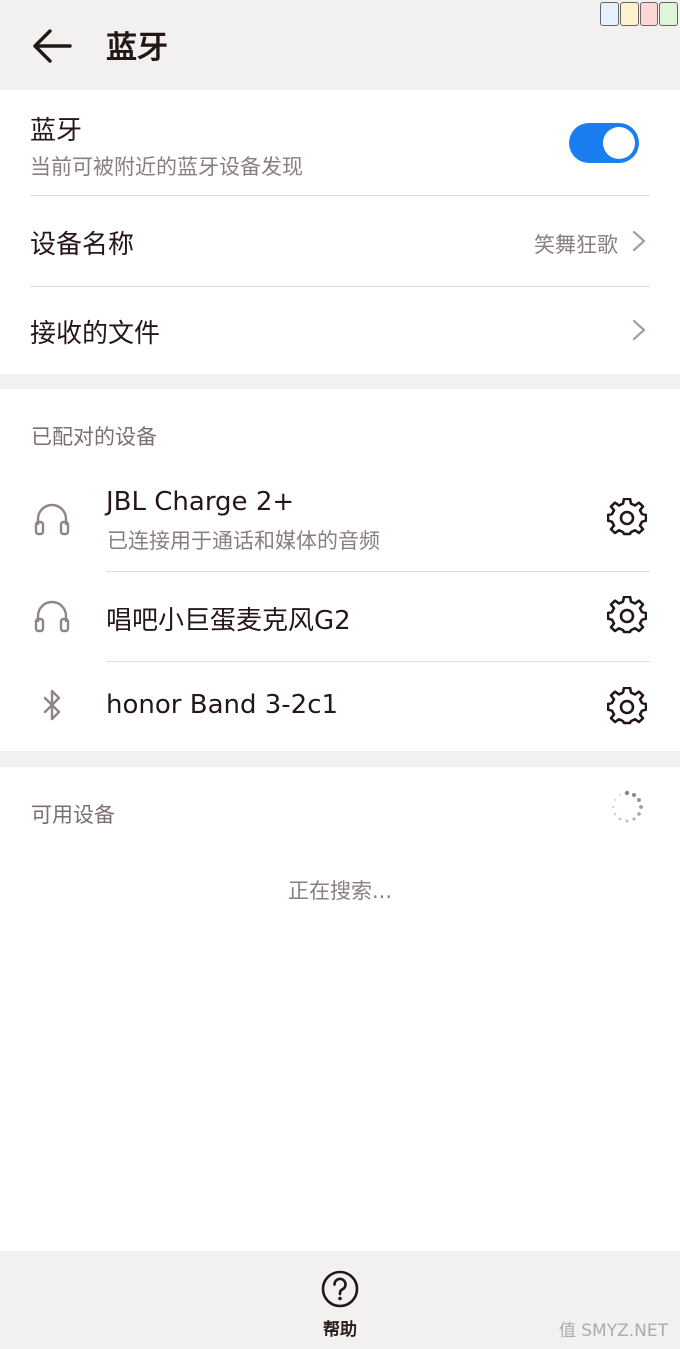 This screenshot has width=680, height=1349. What do you see at coordinates (576, 245) in the screenshot?
I see `device-name-value: 笑舞狂歌` at bounding box center [576, 245].